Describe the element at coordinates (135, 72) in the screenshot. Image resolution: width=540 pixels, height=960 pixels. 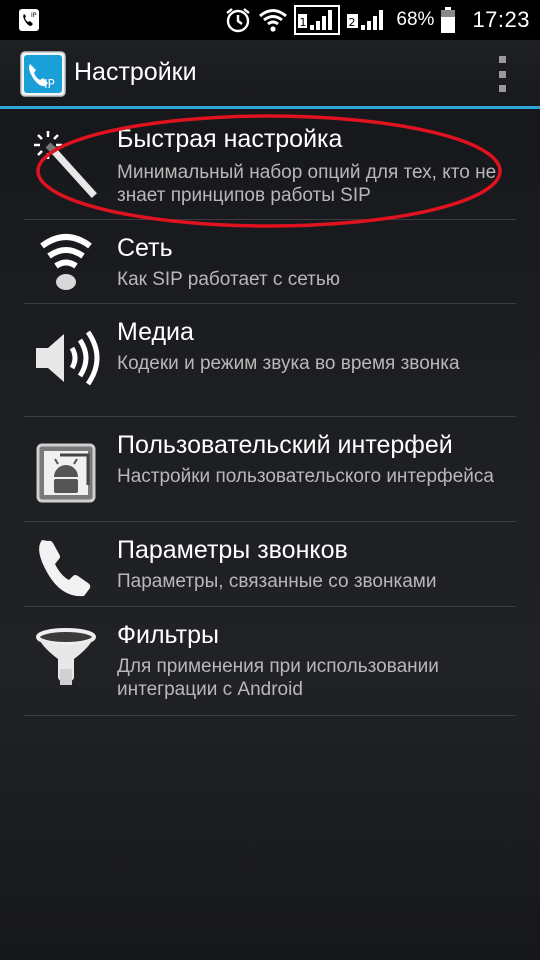
I see `page-title: Настройки` at that location.